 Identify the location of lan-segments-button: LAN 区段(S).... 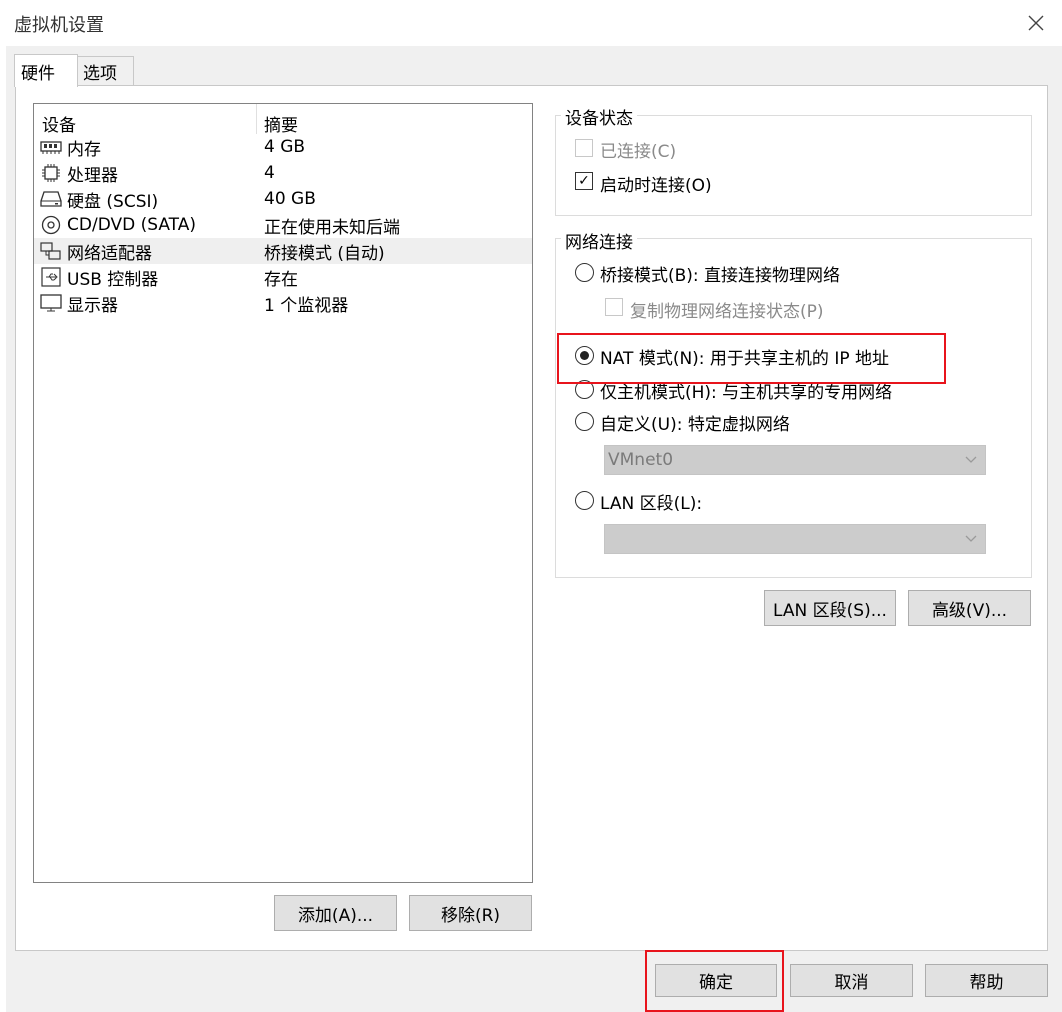
(830, 608).